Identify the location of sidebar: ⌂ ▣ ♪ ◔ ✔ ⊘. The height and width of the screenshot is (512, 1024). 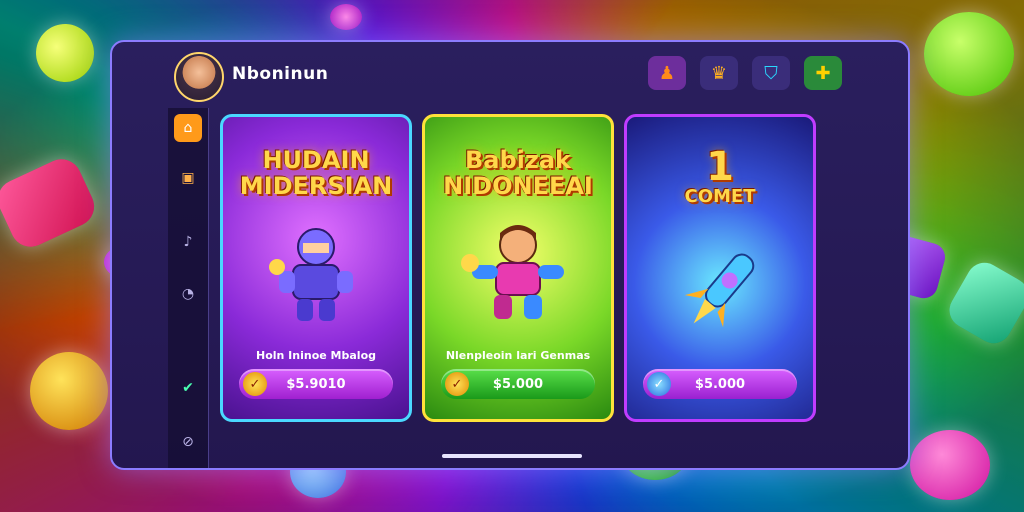
(188, 288).